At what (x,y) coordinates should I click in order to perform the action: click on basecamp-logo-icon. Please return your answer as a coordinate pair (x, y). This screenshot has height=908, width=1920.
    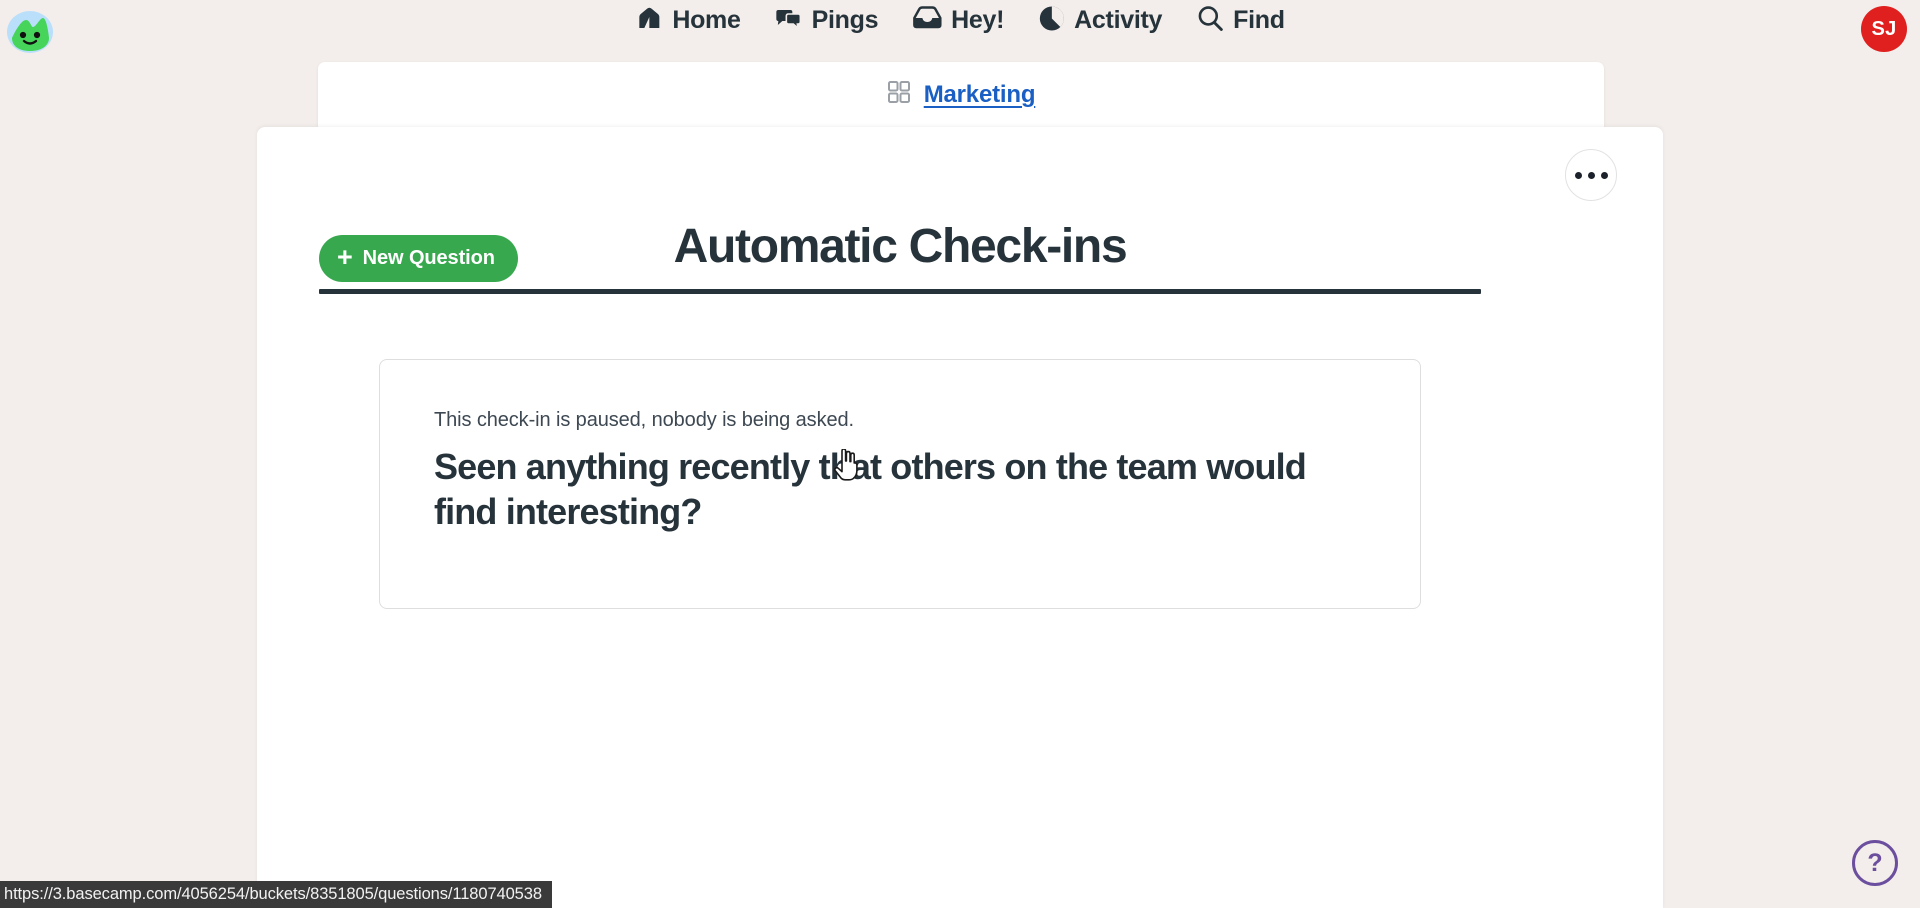
    Looking at the image, I should click on (30, 30).